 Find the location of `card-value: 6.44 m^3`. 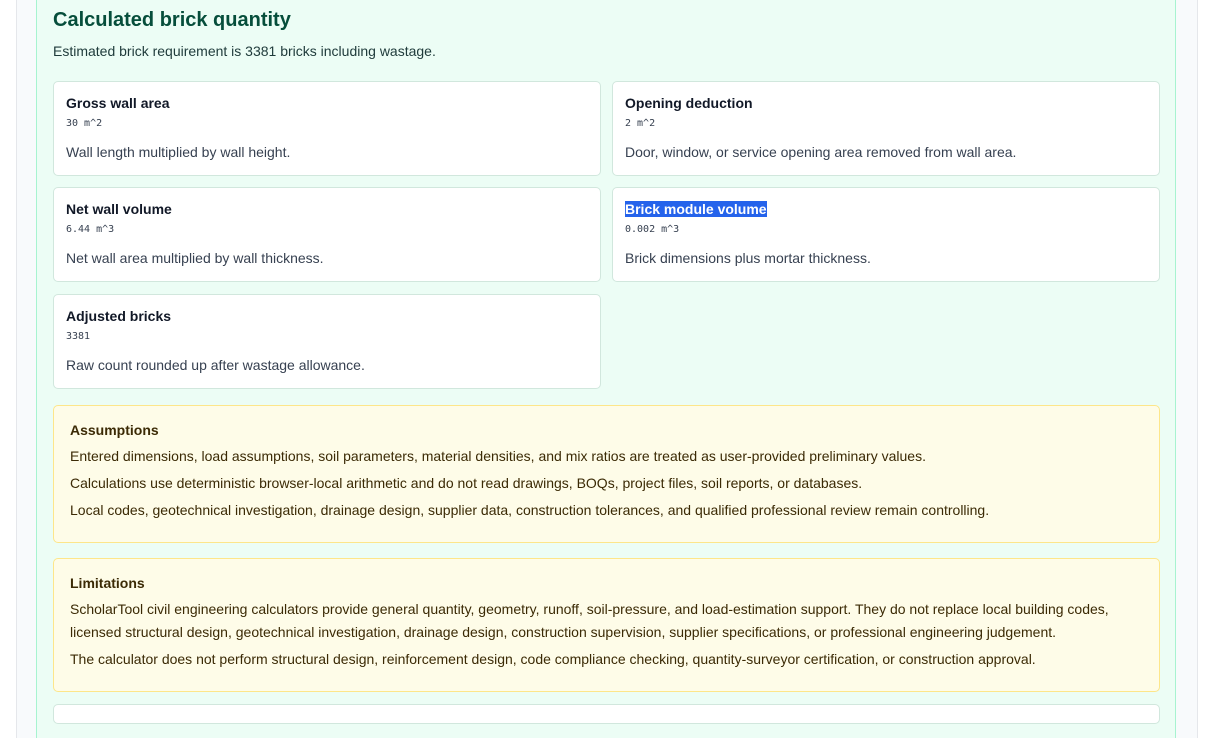

card-value: 6.44 m^3 is located at coordinates (90, 229).